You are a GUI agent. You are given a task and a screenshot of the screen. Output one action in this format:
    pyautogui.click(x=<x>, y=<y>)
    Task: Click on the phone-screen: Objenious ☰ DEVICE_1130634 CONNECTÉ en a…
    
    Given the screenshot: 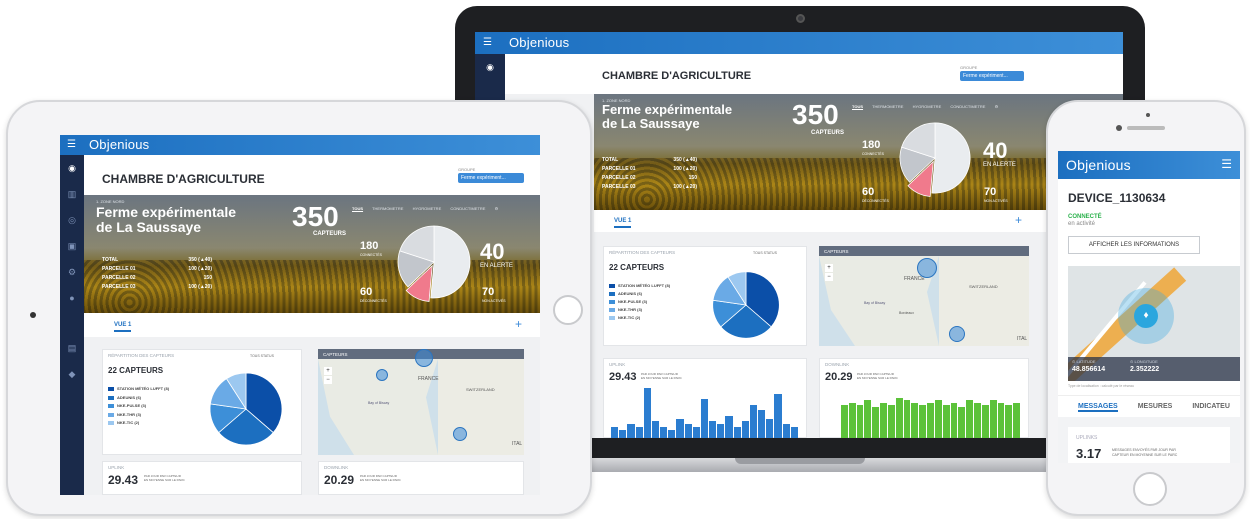 What is the action you would take?
    pyautogui.click(x=1149, y=307)
    